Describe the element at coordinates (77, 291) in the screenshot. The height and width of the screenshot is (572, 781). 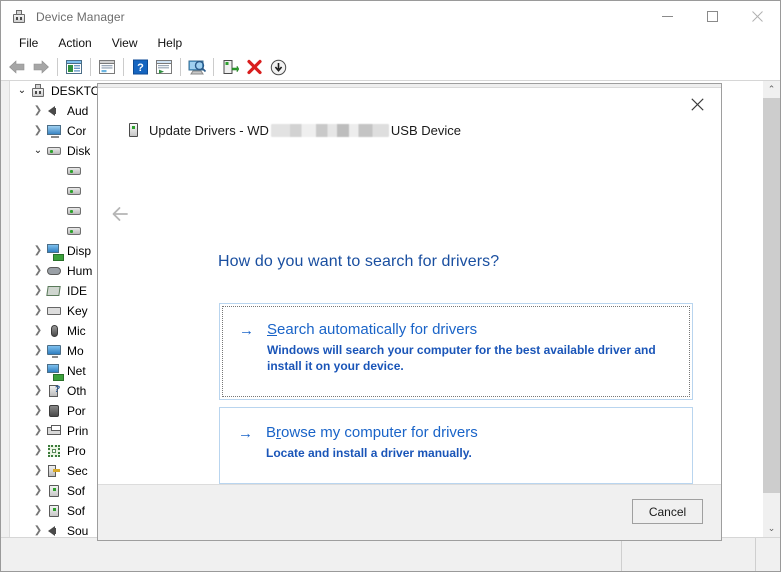
I see `tree-node-label: IDE` at that location.